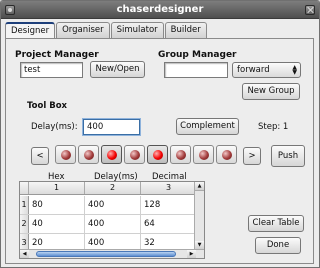  Describe the element at coordinates (269, 127) in the screenshot. I see `step-label: Step:` at that location.